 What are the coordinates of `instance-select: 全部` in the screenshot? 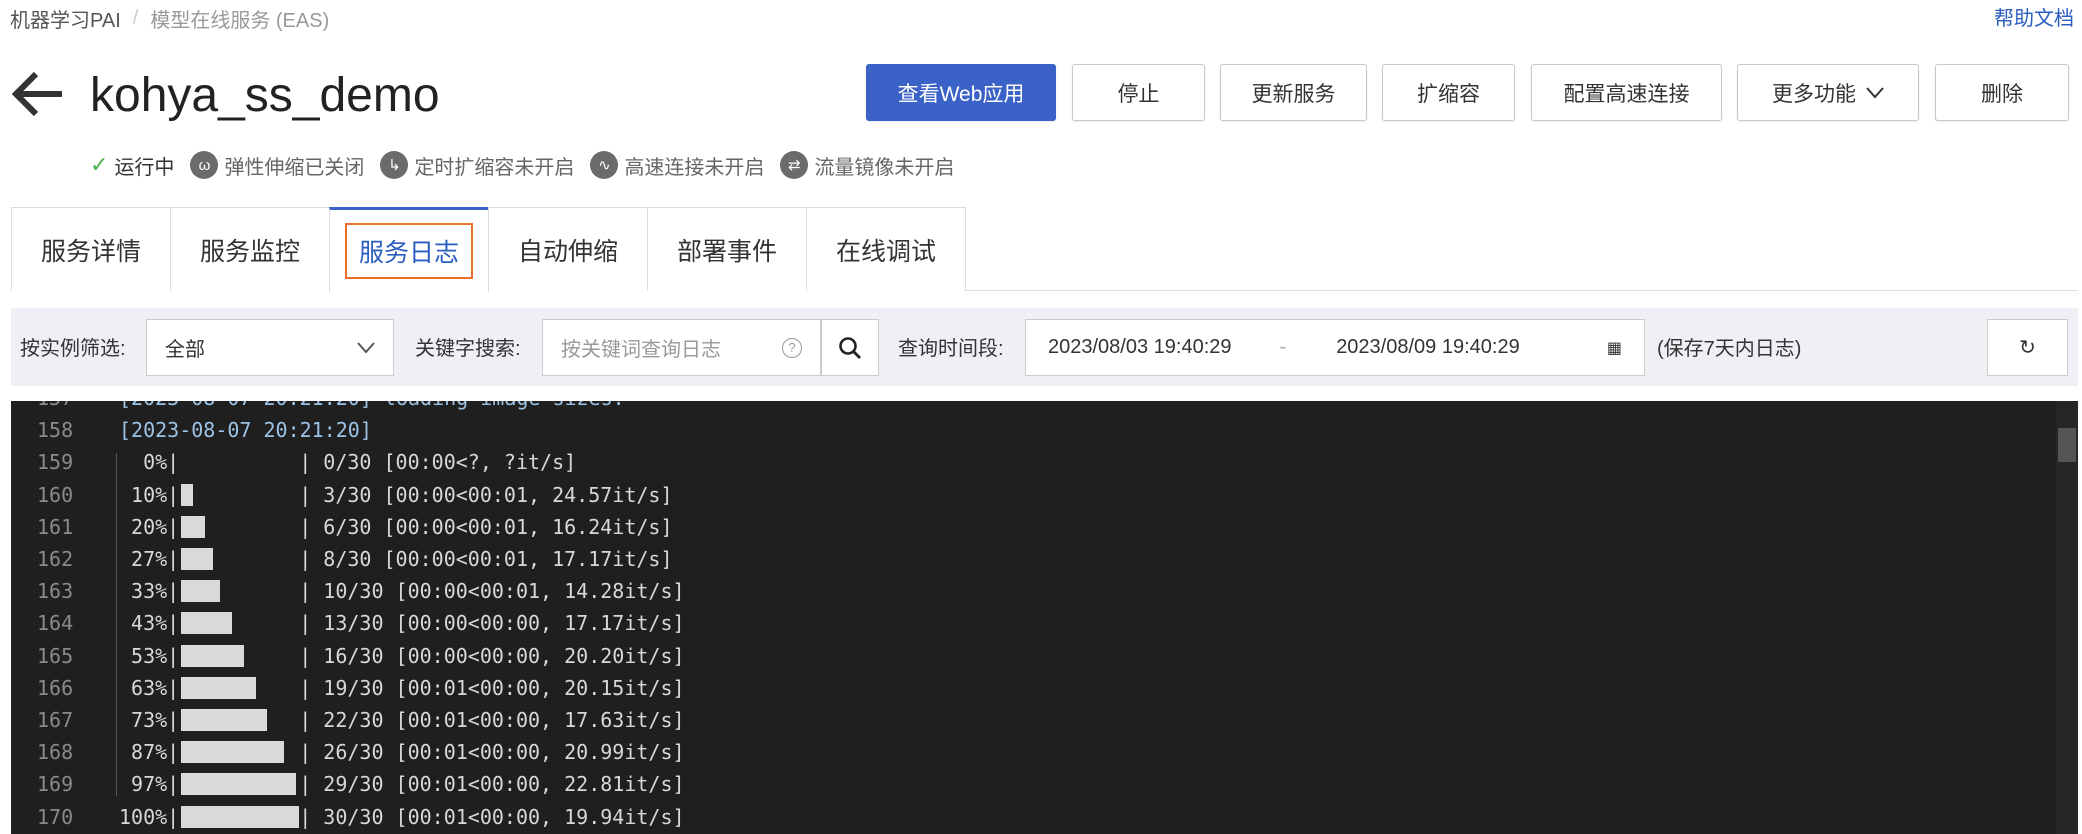 It's located at (270, 347).